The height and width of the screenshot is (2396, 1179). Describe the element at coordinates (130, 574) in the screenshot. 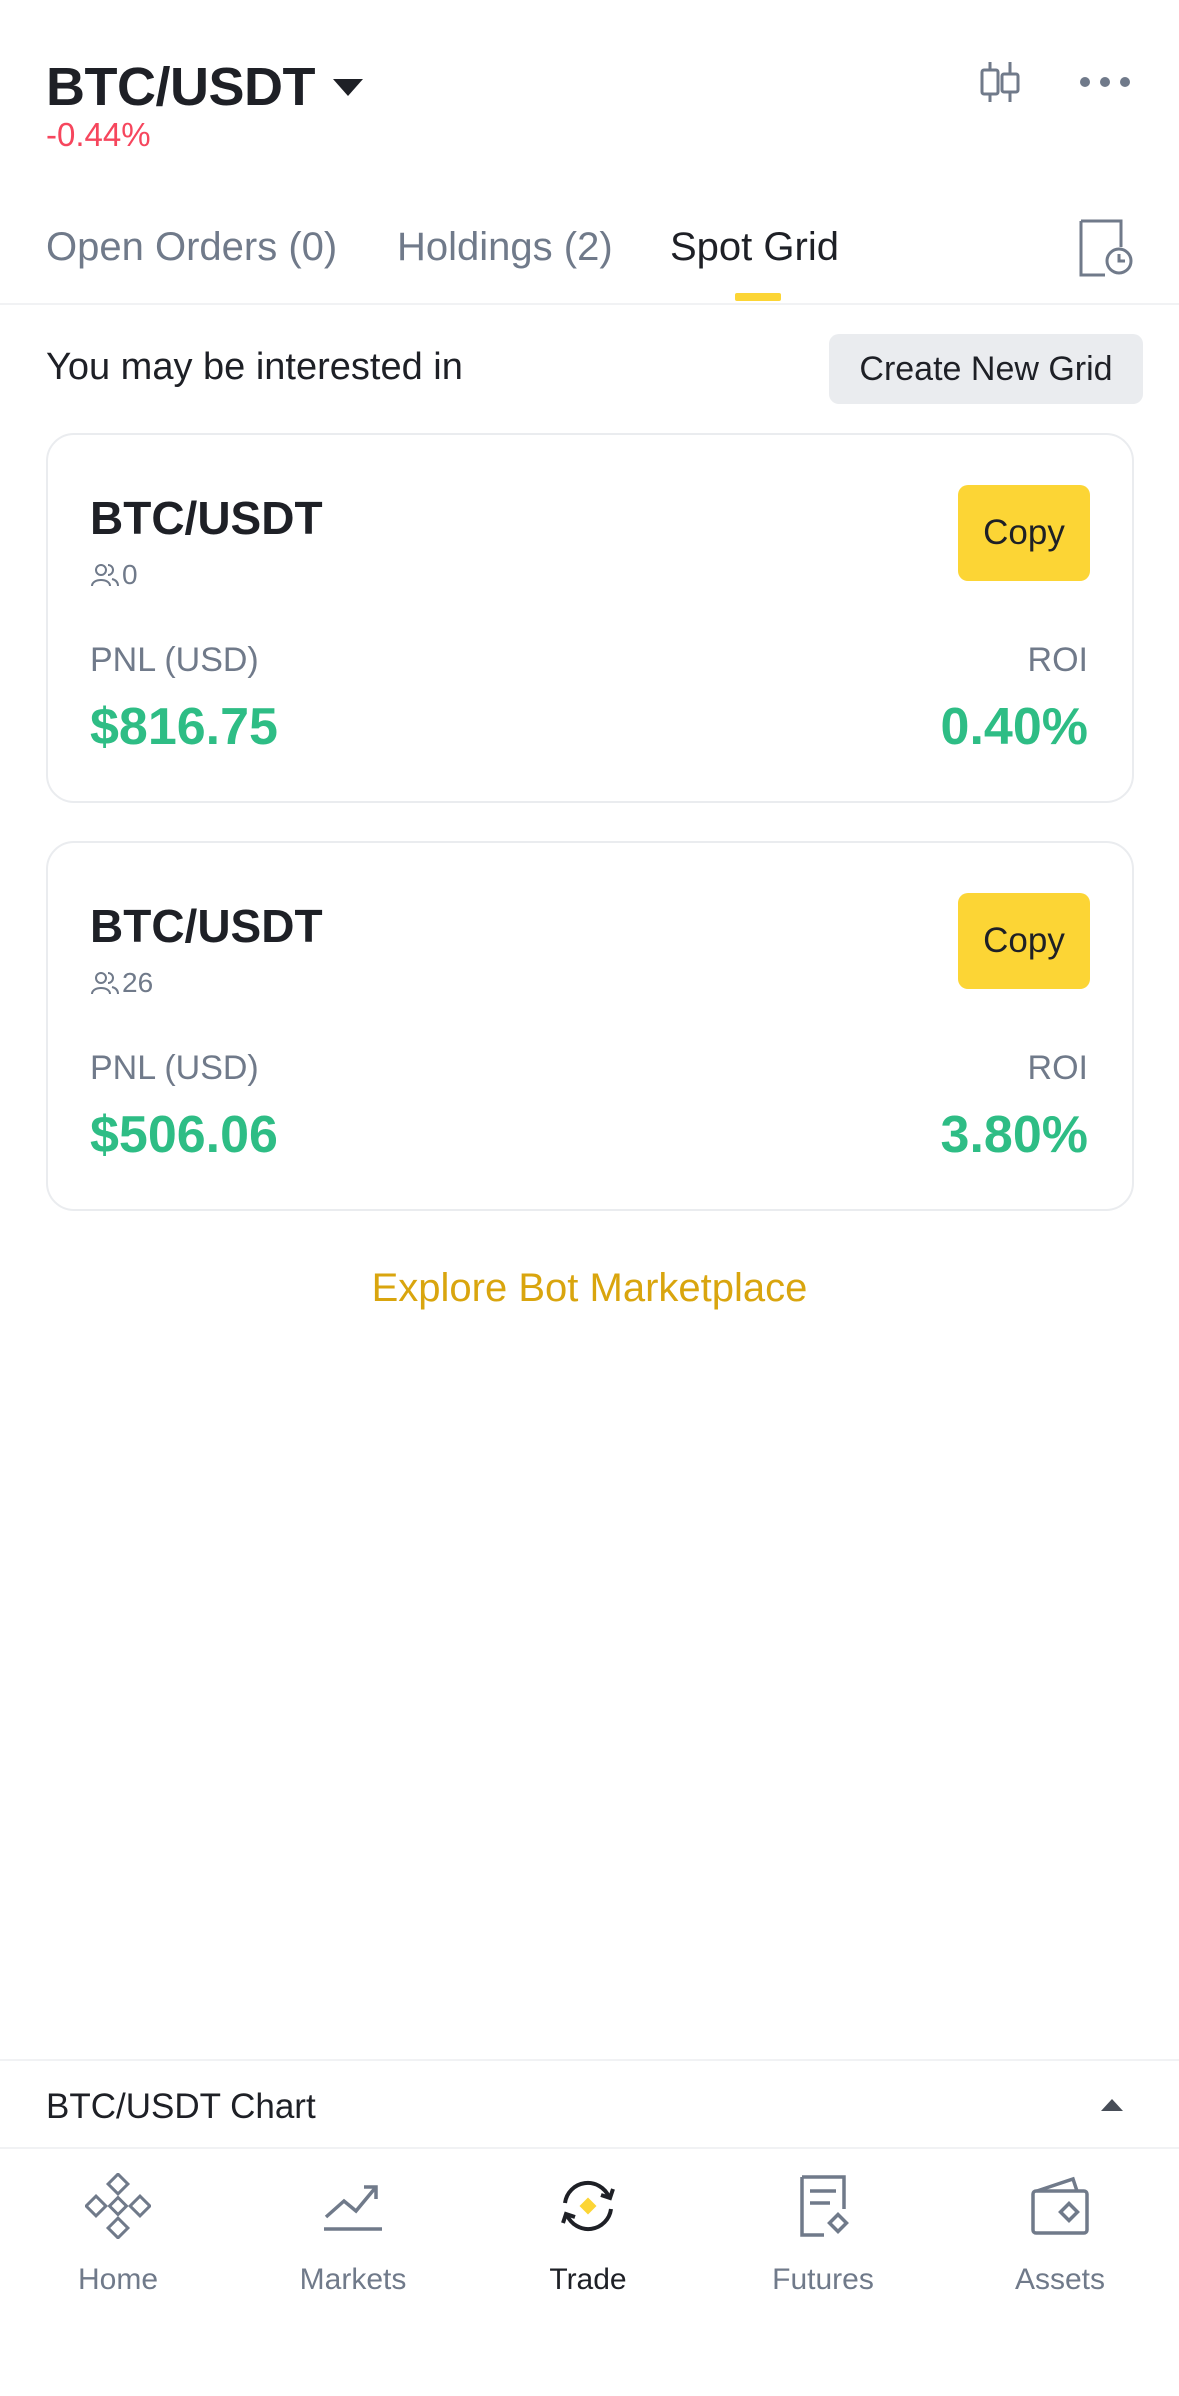

I see `users-count: 0` at that location.